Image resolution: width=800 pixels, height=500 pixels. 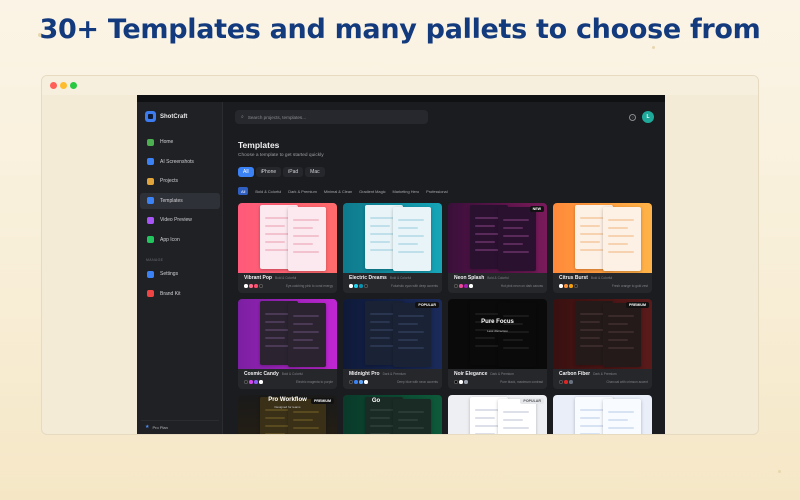 I want to click on template-thumbnail: NEW, so click(x=497, y=238).